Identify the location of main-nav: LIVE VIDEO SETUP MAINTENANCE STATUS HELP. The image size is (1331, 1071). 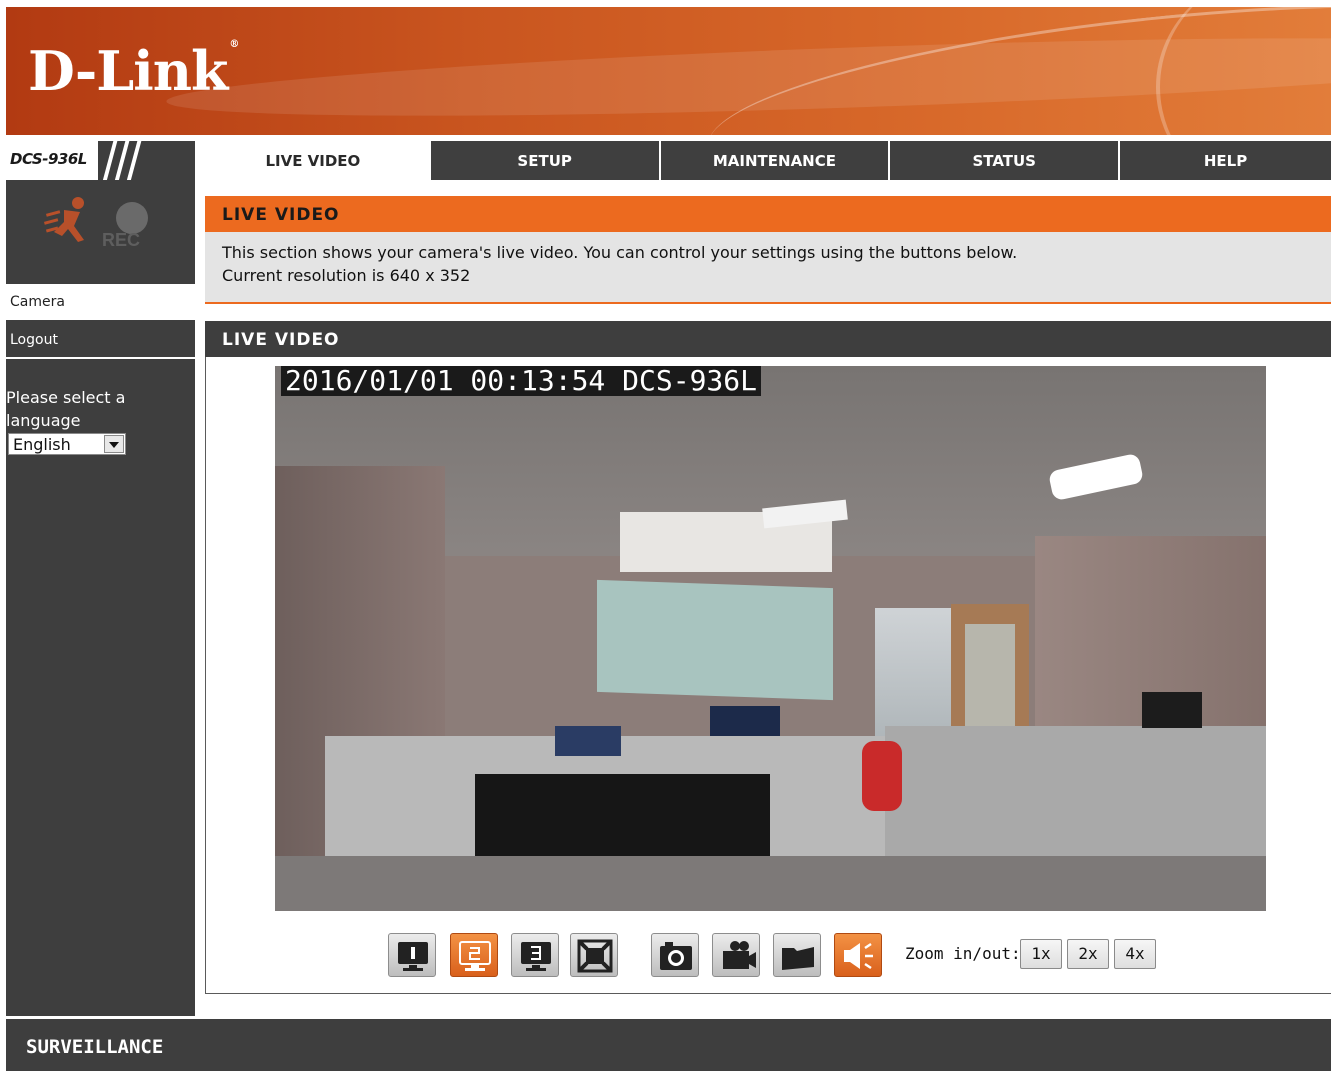
(764, 160).